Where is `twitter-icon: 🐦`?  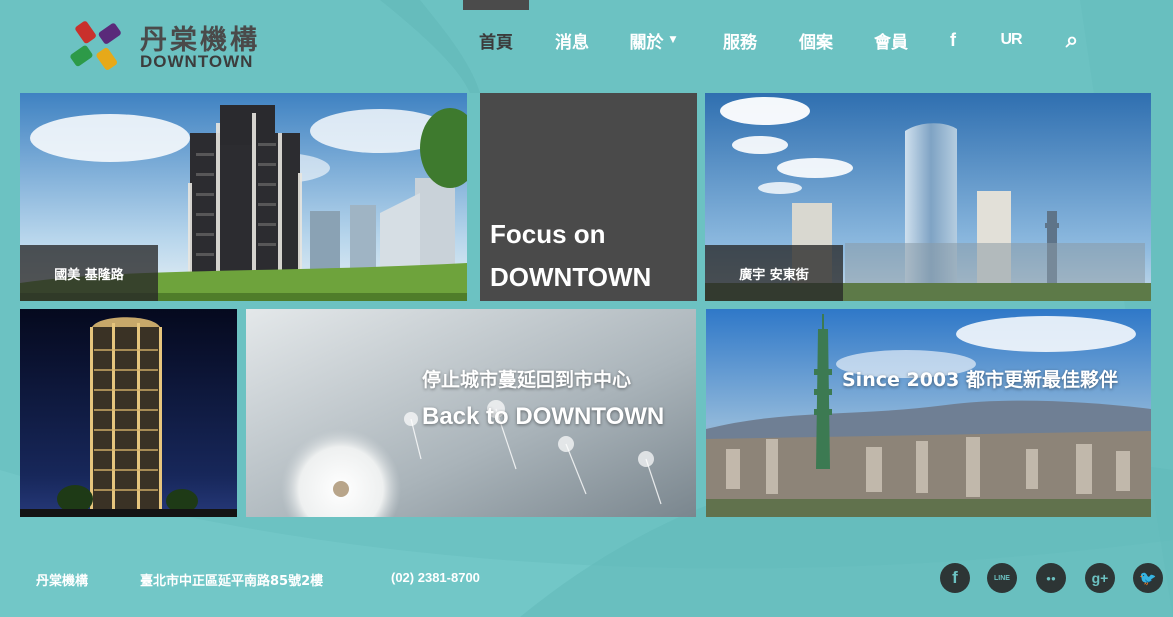 twitter-icon: 🐦 is located at coordinates (1148, 578).